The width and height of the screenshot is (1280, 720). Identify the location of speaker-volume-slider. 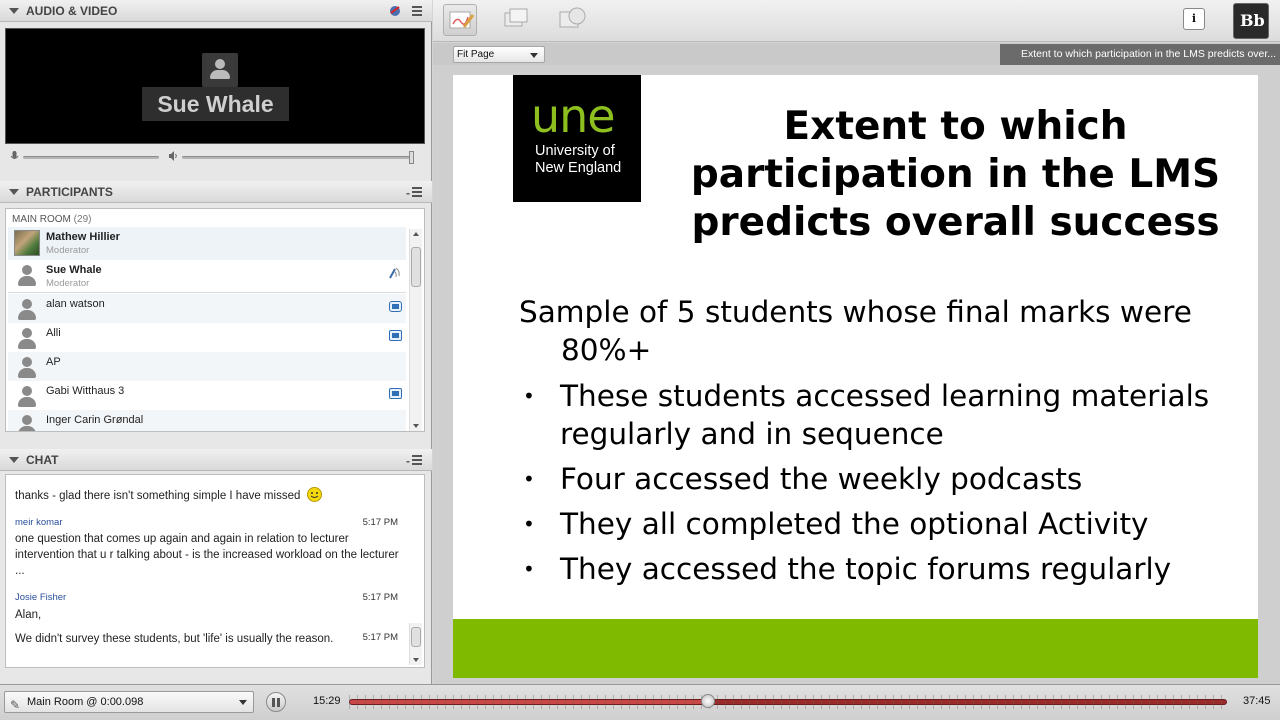
(298, 157).